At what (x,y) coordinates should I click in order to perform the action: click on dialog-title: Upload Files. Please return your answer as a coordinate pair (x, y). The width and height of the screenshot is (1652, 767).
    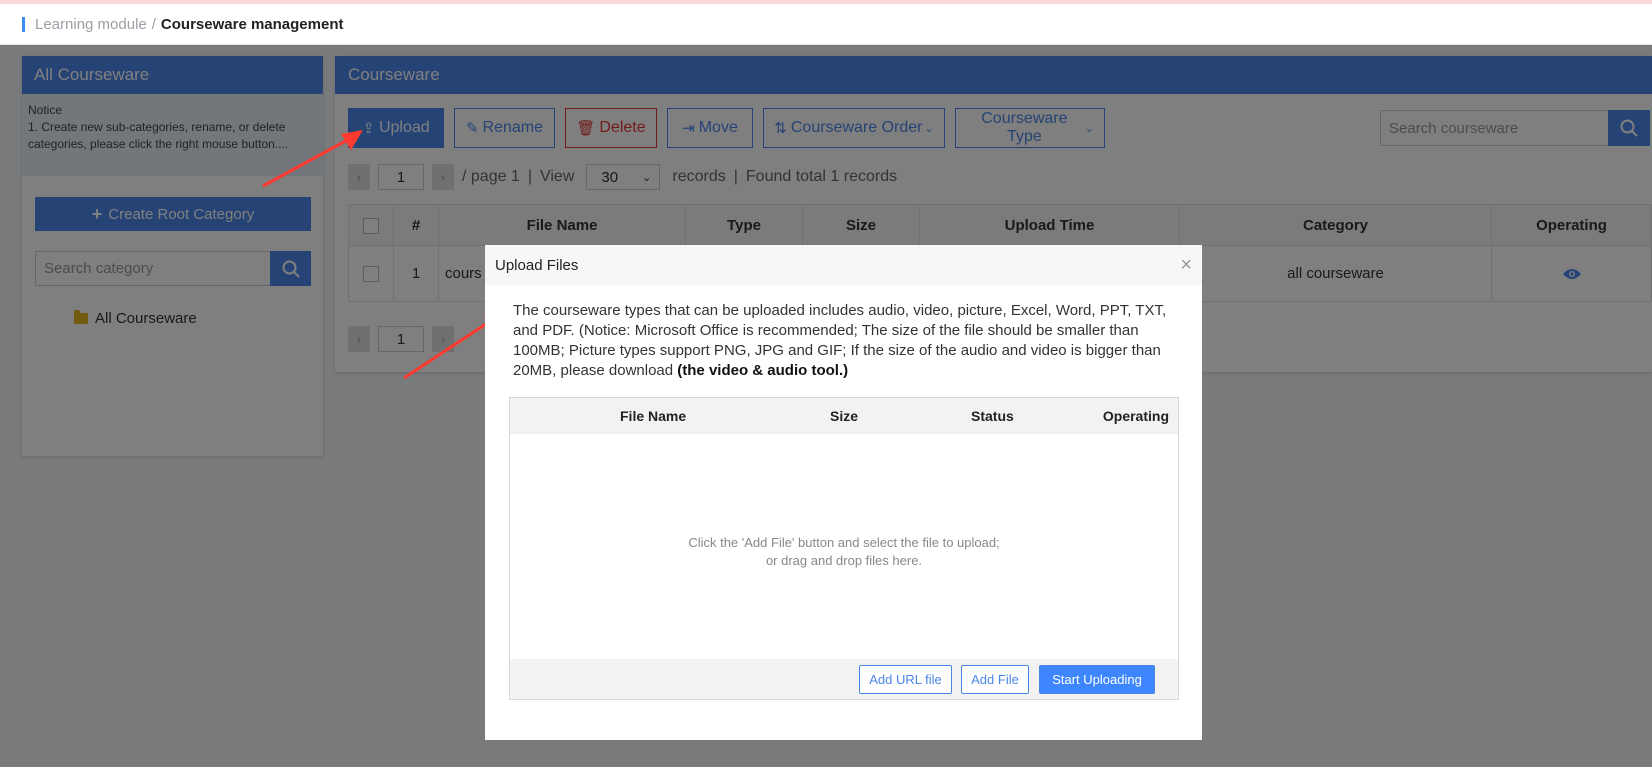
    Looking at the image, I should click on (537, 265).